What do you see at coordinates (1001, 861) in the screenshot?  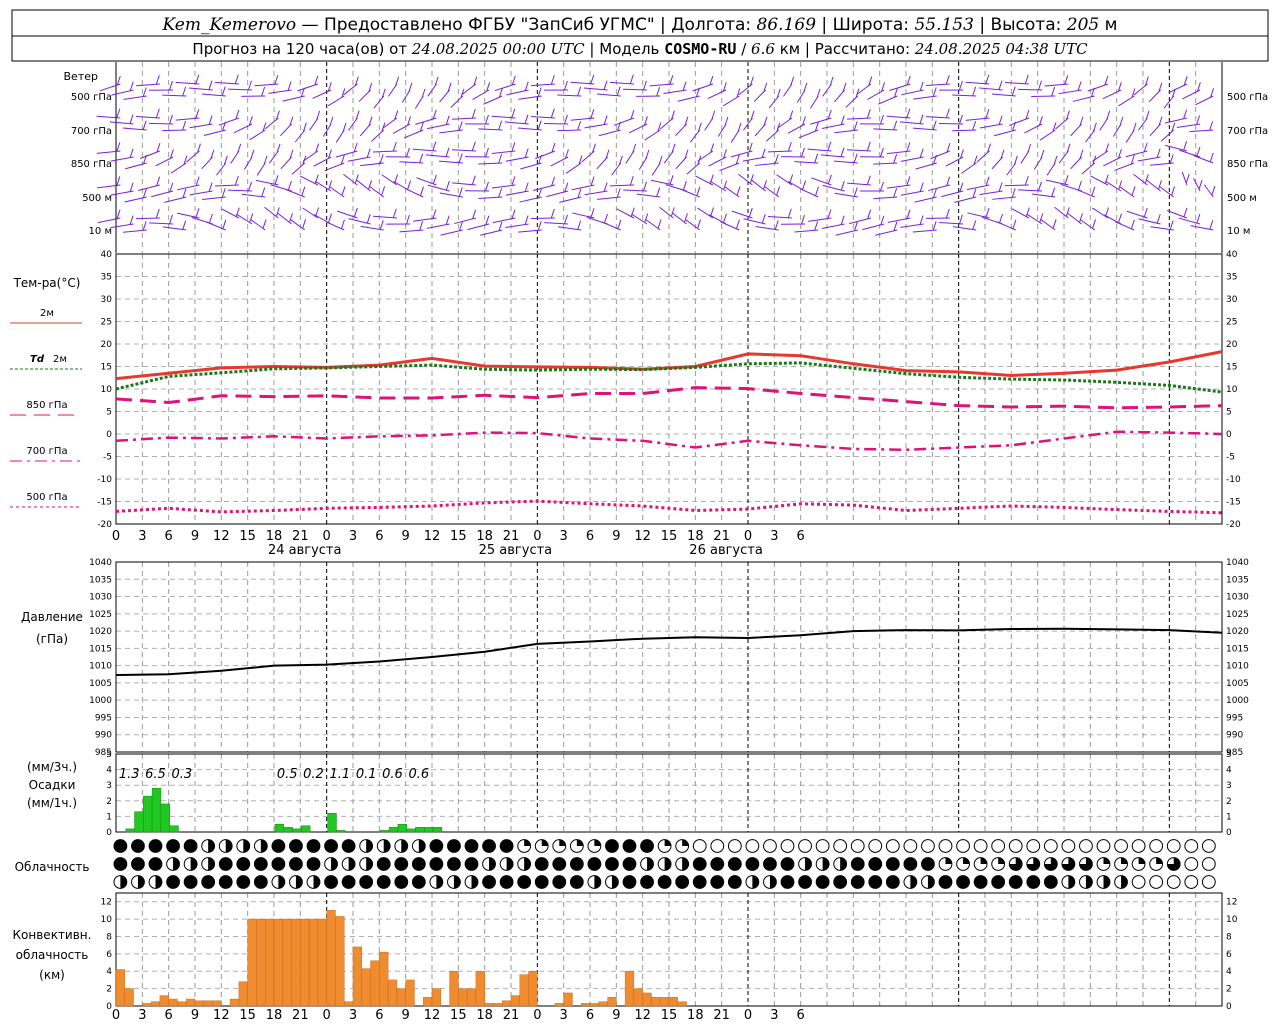 I see `cloud-symbol-quarter` at bounding box center [1001, 861].